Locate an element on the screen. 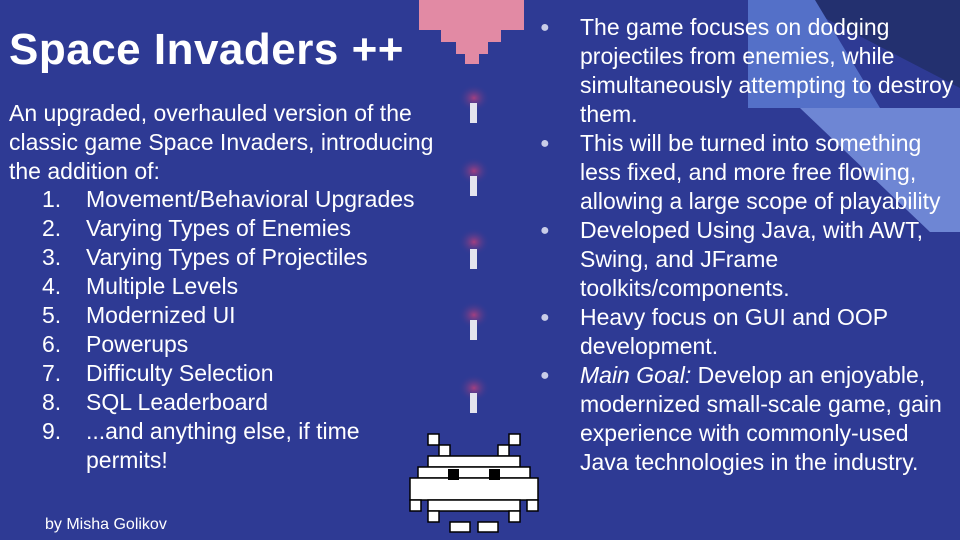 This screenshot has width=960, height=540. list-number: 5. is located at coordinates (52, 315).